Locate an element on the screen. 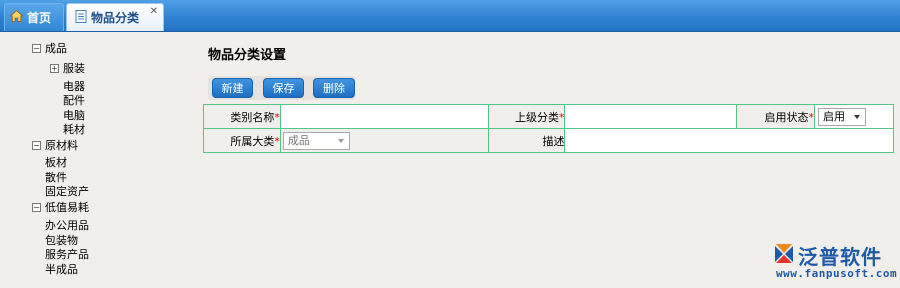 The image size is (900, 288). tab-item-category: 物品分类 ✕ is located at coordinates (115, 17).